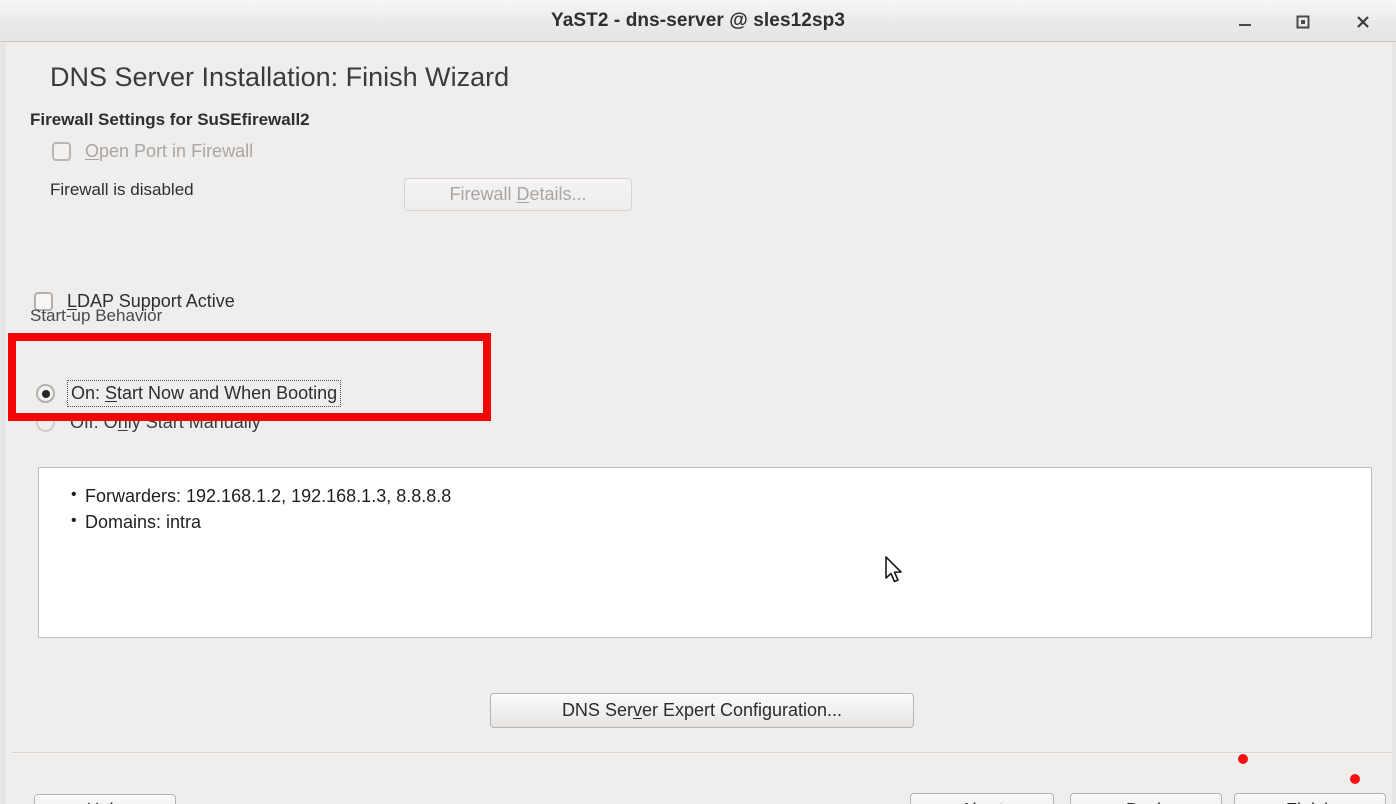  I want to click on minimize-button, so click(1245, 21).